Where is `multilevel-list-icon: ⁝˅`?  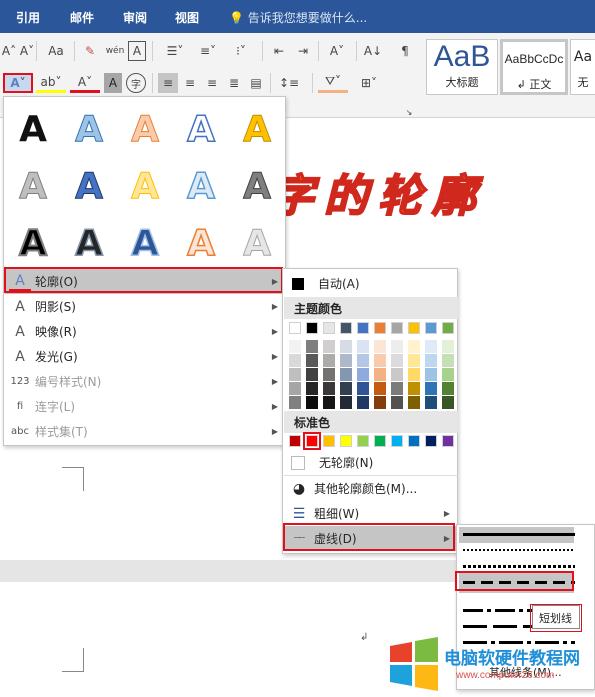 multilevel-list-icon: ⁝˅ is located at coordinates (241, 51).